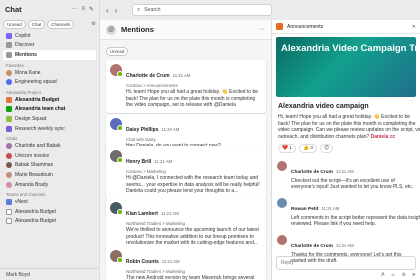 The width and height of the screenshot is (420, 280). What do you see at coordinates (13, 9) in the screenshot?
I see `sidebar-title: Chat` at bounding box center [13, 9].